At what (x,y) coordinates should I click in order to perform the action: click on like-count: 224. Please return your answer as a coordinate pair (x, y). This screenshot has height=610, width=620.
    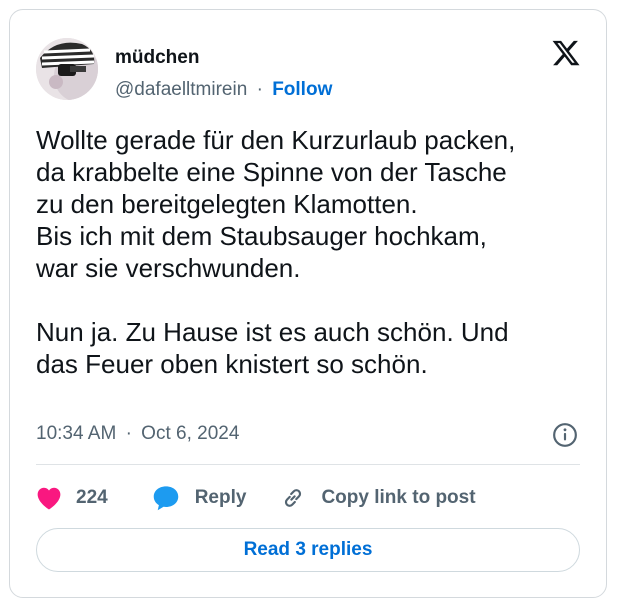
    Looking at the image, I should click on (92, 497).